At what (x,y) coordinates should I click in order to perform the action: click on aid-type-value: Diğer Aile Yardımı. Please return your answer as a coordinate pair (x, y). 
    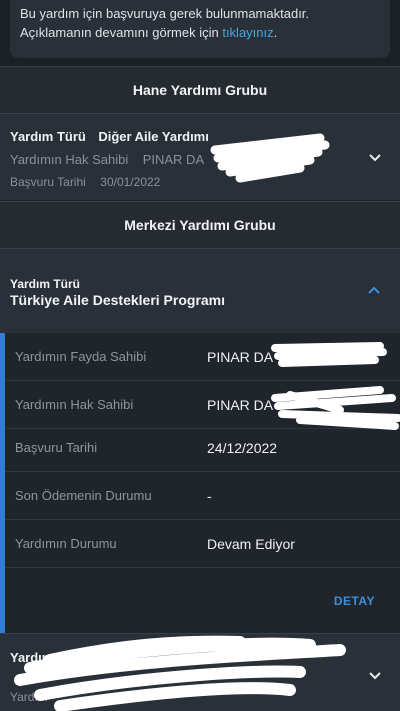
    Looking at the image, I should click on (153, 136).